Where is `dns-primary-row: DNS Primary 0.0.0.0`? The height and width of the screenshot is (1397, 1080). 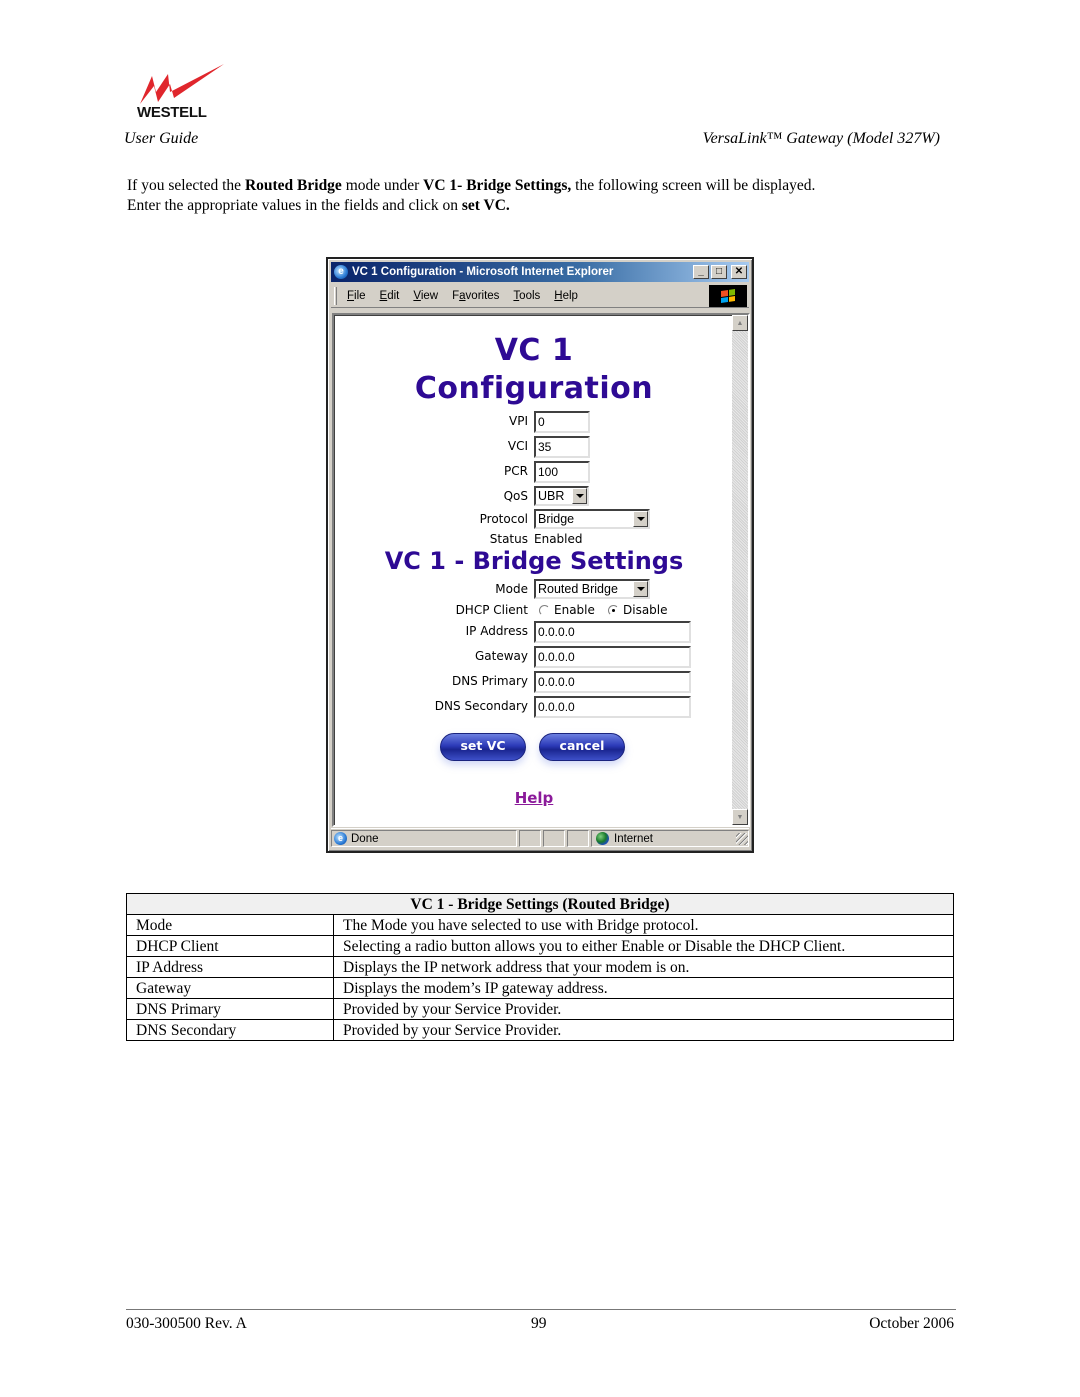
dns-primary-row: DNS Primary 0.0.0.0 is located at coordinates (534, 682).